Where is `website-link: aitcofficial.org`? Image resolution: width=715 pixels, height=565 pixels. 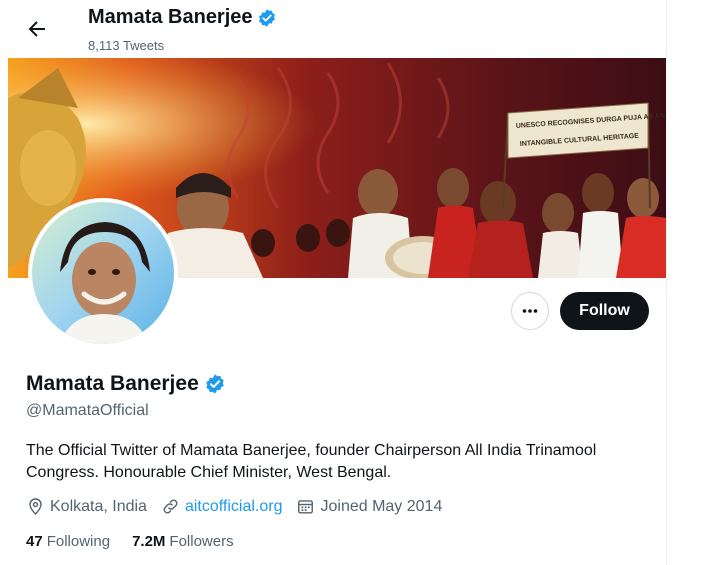 website-link: aitcofficial.org is located at coordinates (234, 507).